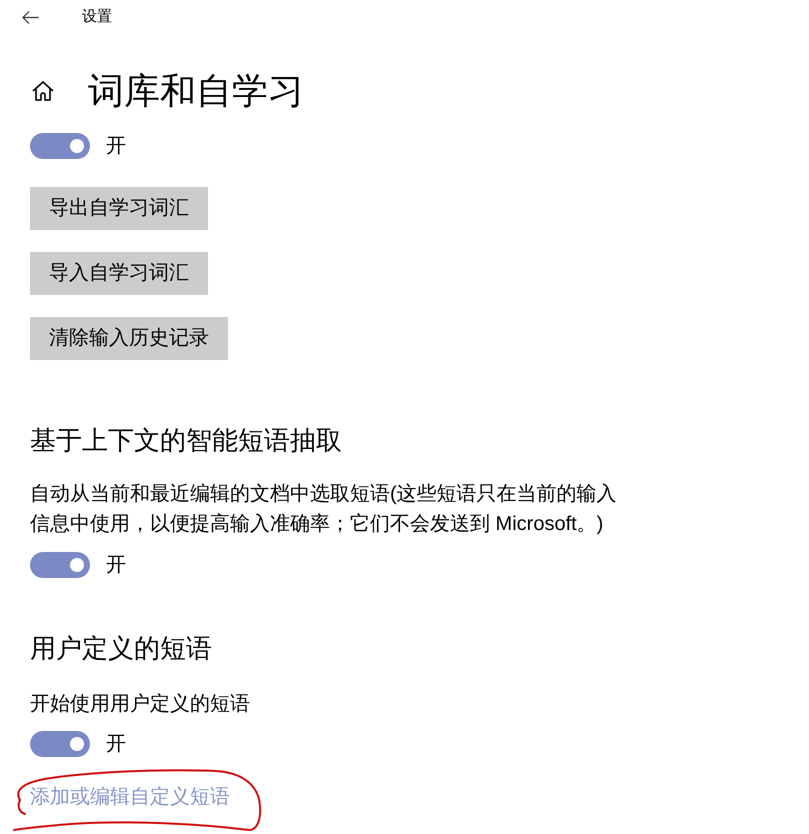 This screenshot has width=809, height=834. What do you see at coordinates (121, 648) in the screenshot?
I see `section-heading: 用户定义的短语` at bounding box center [121, 648].